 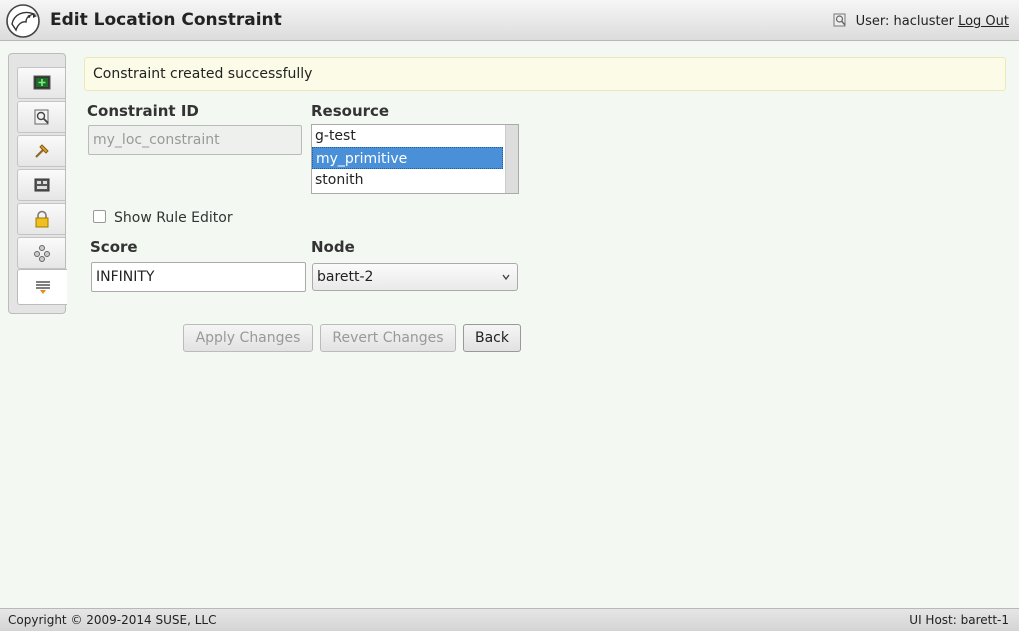 What do you see at coordinates (407, 136) in the screenshot?
I see `resource-option: g-test` at bounding box center [407, 136].